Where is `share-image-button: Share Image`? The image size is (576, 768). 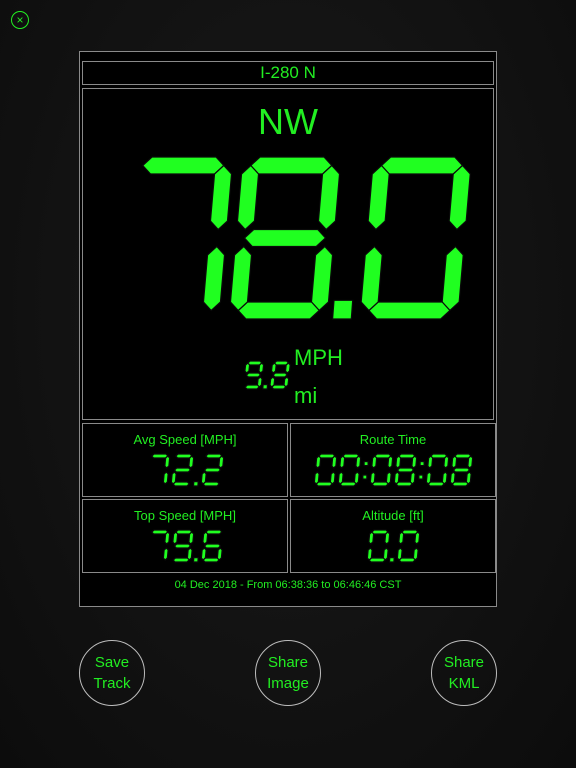
share-image-button: Share Image is located at coordinates (288, 673).